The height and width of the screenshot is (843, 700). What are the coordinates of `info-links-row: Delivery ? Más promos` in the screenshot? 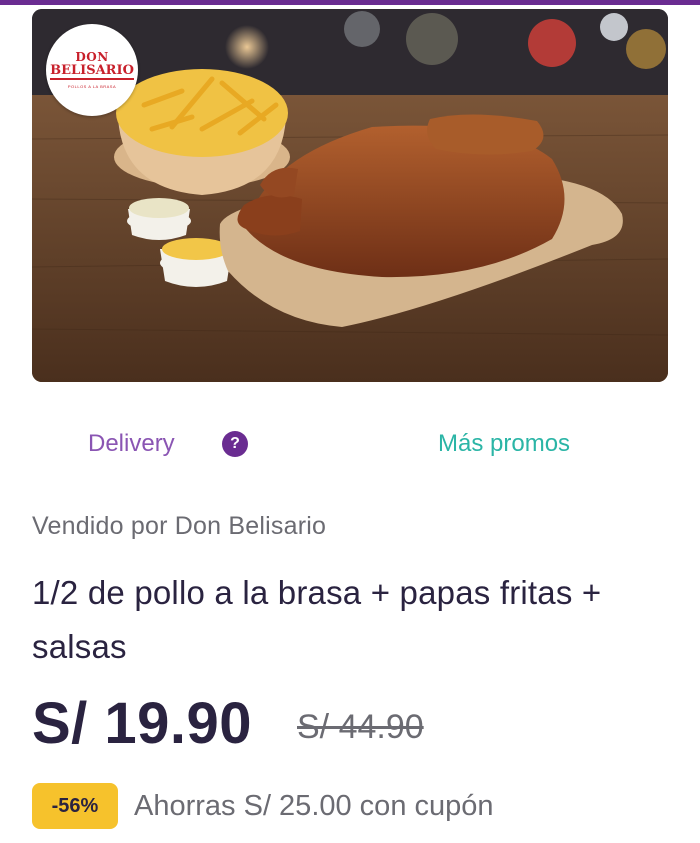 It's located at (350, 445).